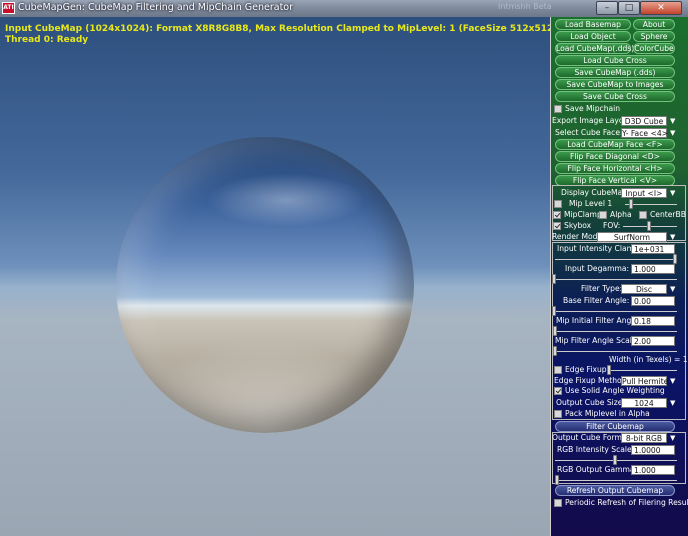 This screenshot has height=536, width=688. I want to click on intensity-clamp-slider, so click(675, 259).